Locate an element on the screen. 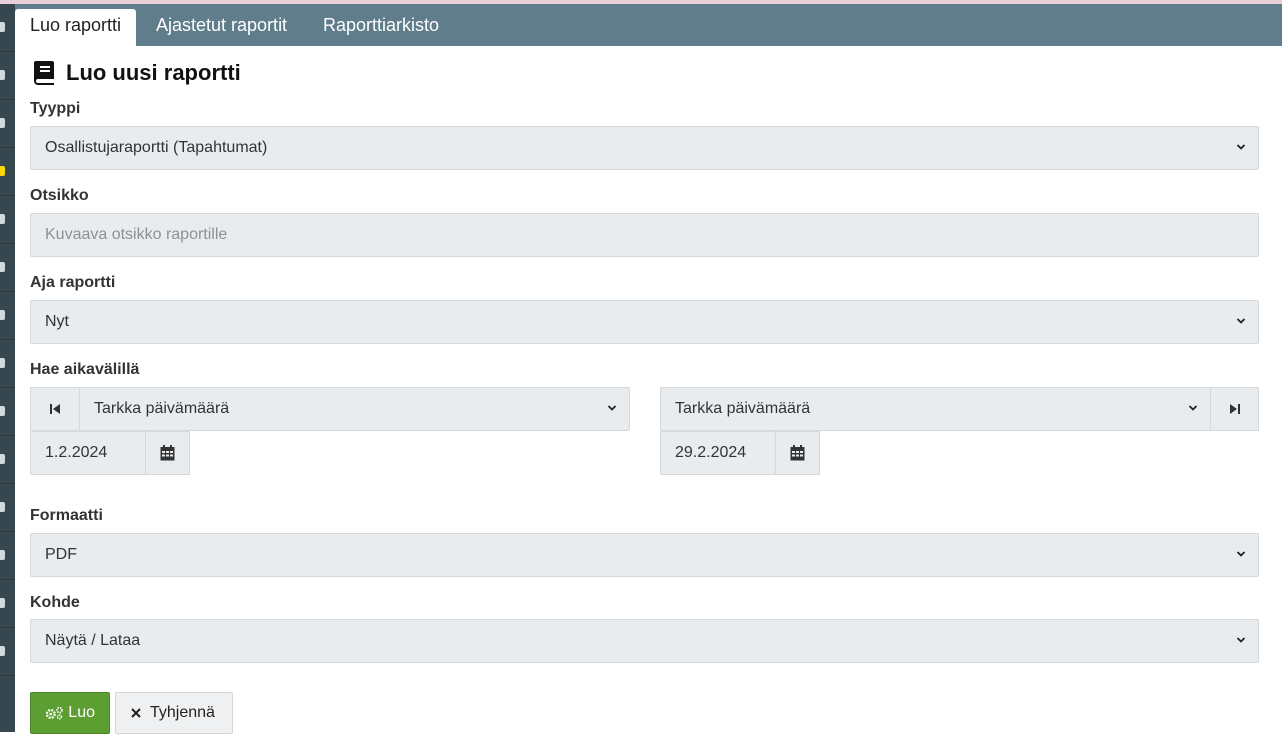 Image resolution: width=1282 pixels, height=734 pixels. range-start-mode-value: Tarkka päivämäärä is located at coordinates (162, 408).